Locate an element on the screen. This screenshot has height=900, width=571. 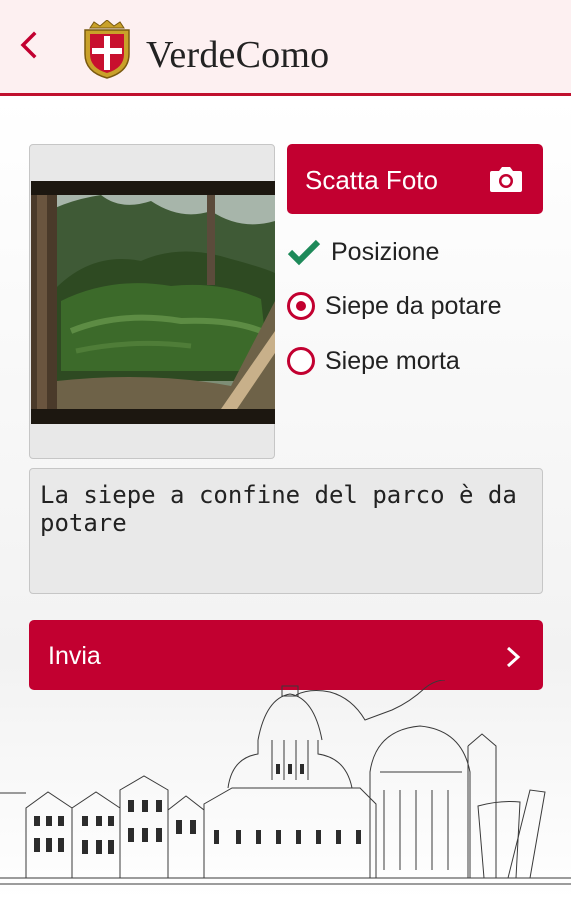
send-label: Invia is located at coordinates (74, 656).